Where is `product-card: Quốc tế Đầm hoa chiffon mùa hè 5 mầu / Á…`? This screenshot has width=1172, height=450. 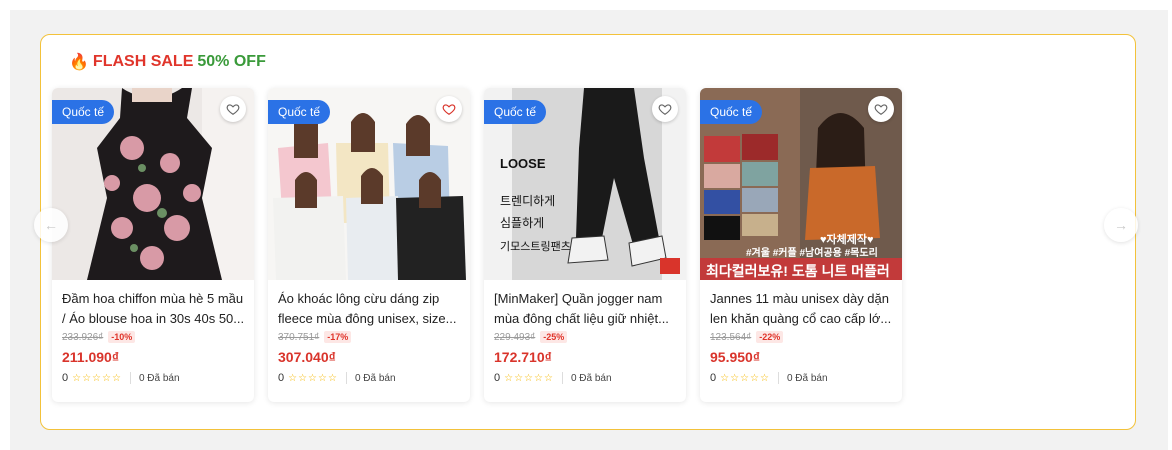
product-card: Quốc tế Đầm hoa chiffon mùa hè 5 mầu / Á… is located at coordinates (153, 245).